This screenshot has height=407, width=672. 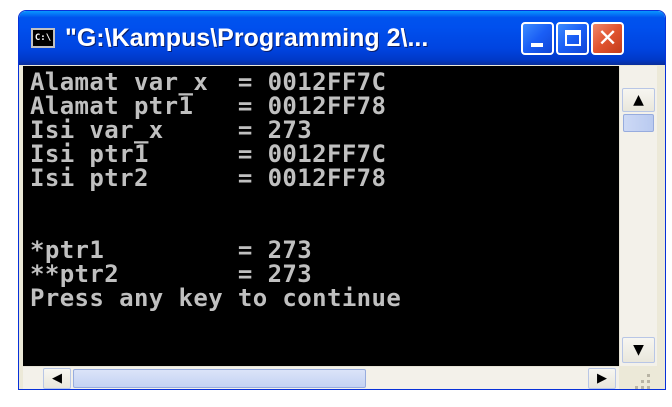 I want to click on scroll-down-button: ▼, so click(x=638, y=350).